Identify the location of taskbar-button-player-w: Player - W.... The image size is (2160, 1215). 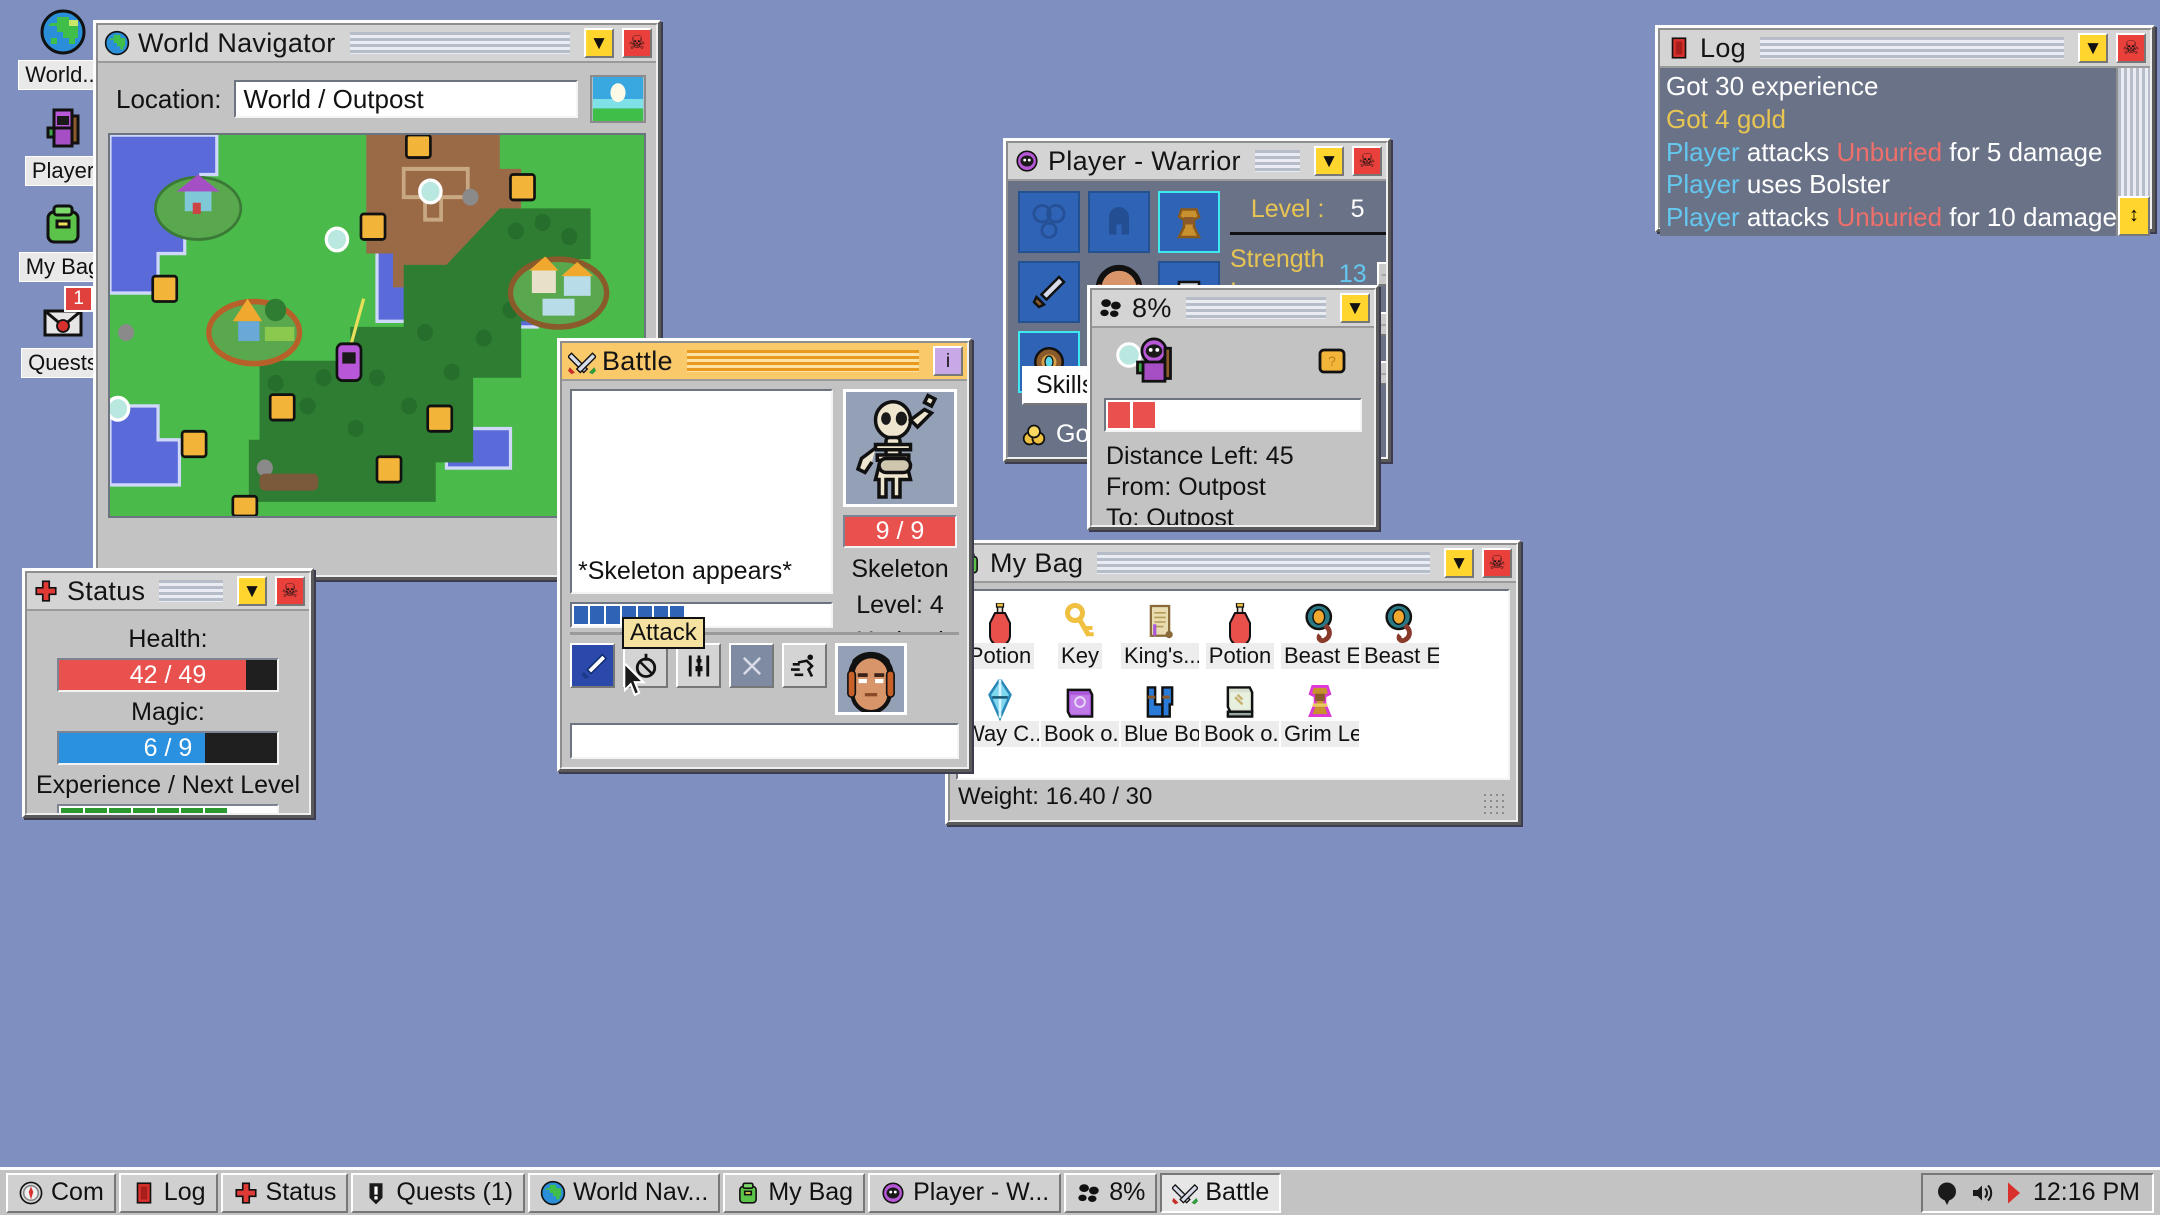
(965, 1192).